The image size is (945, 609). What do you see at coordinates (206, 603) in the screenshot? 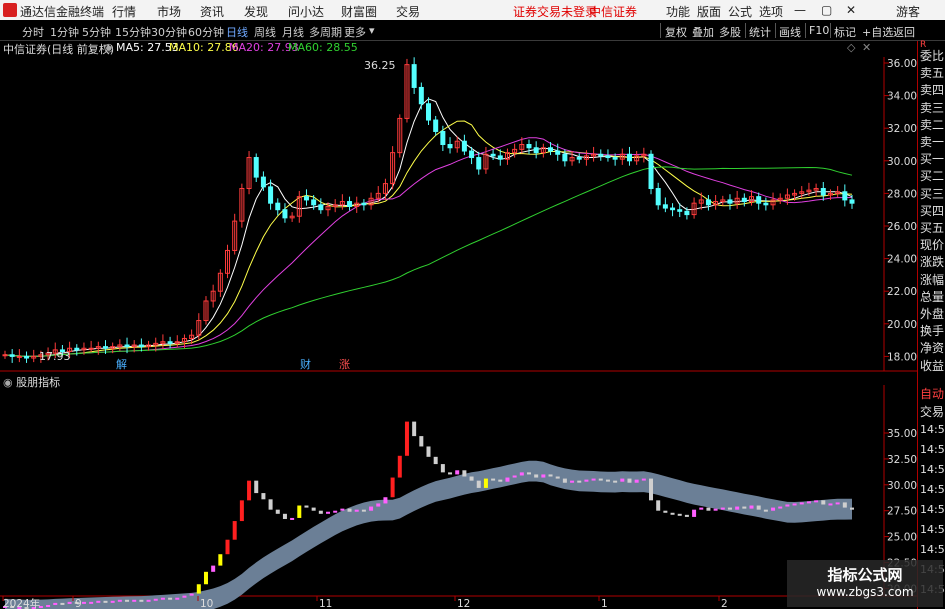
I see `date-label: 10` at bounding box center [206, 603].